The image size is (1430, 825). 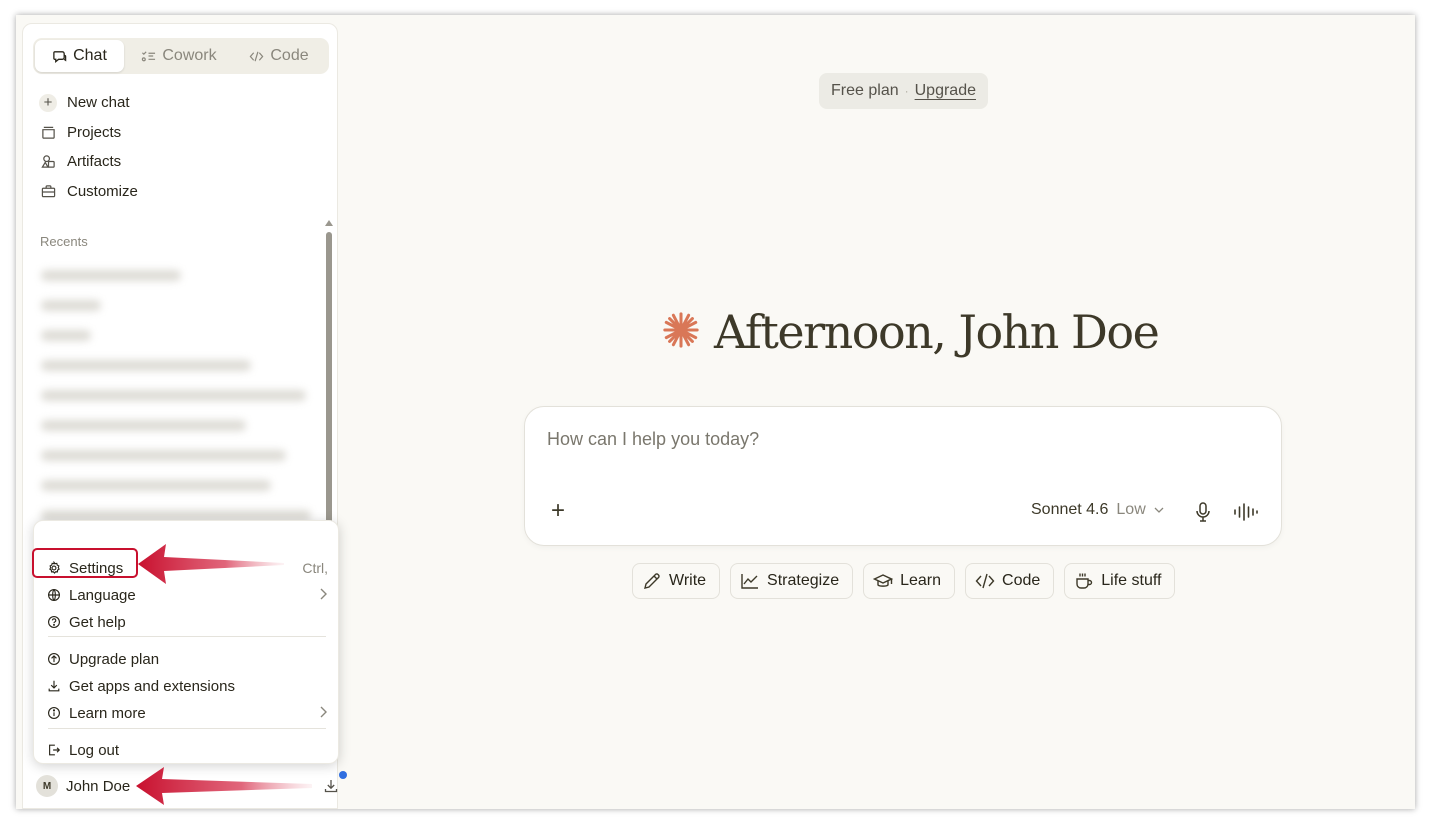 I want to click on menu-item-get-apps: Get apps and extensions, so click(x=187, y=686).